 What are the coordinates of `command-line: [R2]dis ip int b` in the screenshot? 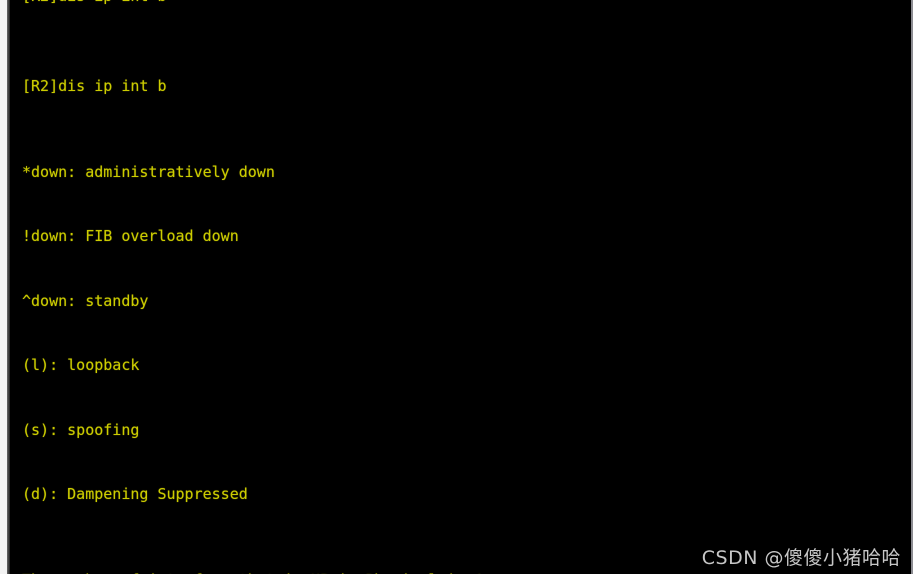 It's located at (94, 85).